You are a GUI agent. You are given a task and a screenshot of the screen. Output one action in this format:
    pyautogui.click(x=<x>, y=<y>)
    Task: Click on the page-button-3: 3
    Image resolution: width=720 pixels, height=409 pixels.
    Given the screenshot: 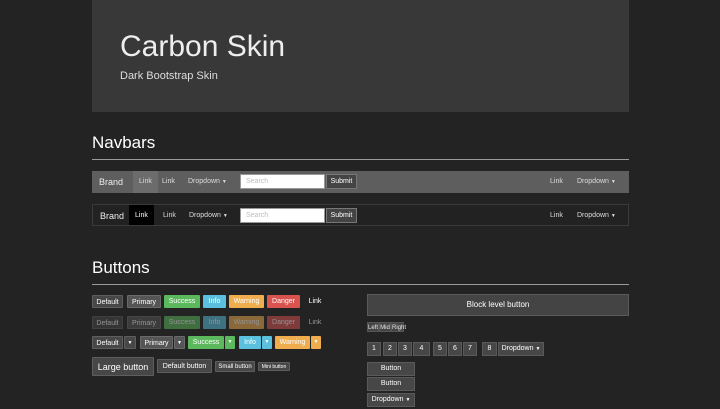 What is the action you would take?
    pyautogui.click(x=405, y=349)
    